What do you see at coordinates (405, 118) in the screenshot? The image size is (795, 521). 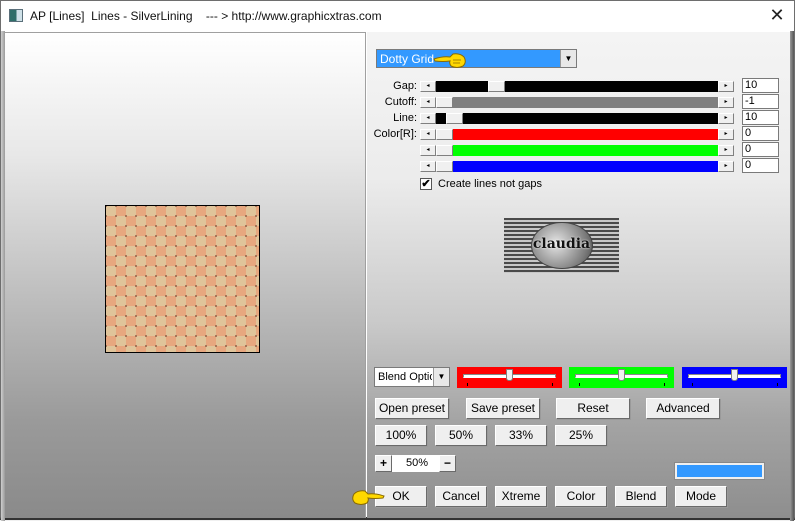 I see `line-label: Line:` at bounding box center [405, 118].